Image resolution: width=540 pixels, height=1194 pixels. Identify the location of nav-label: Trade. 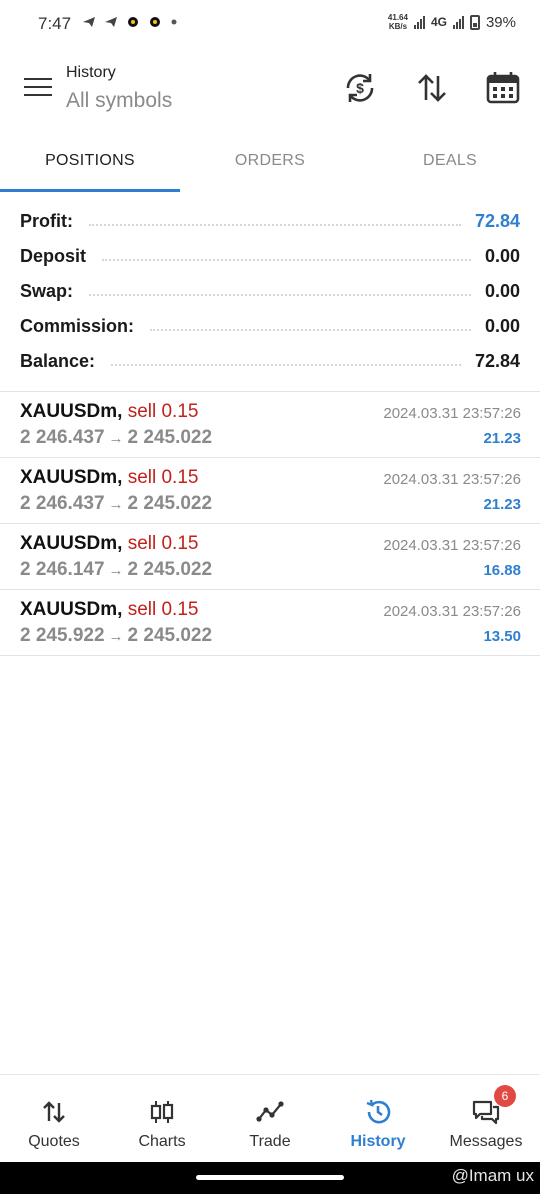
(270, 1141).